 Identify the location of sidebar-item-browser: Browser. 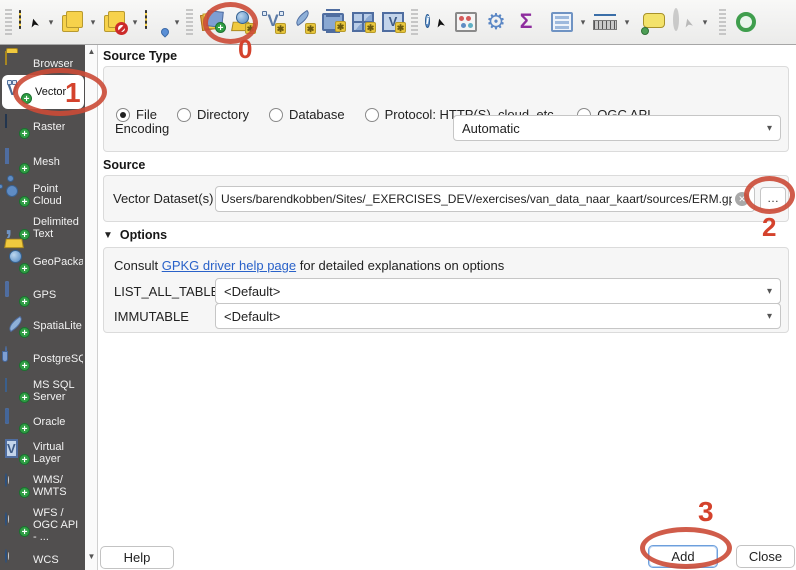
(42, 64).